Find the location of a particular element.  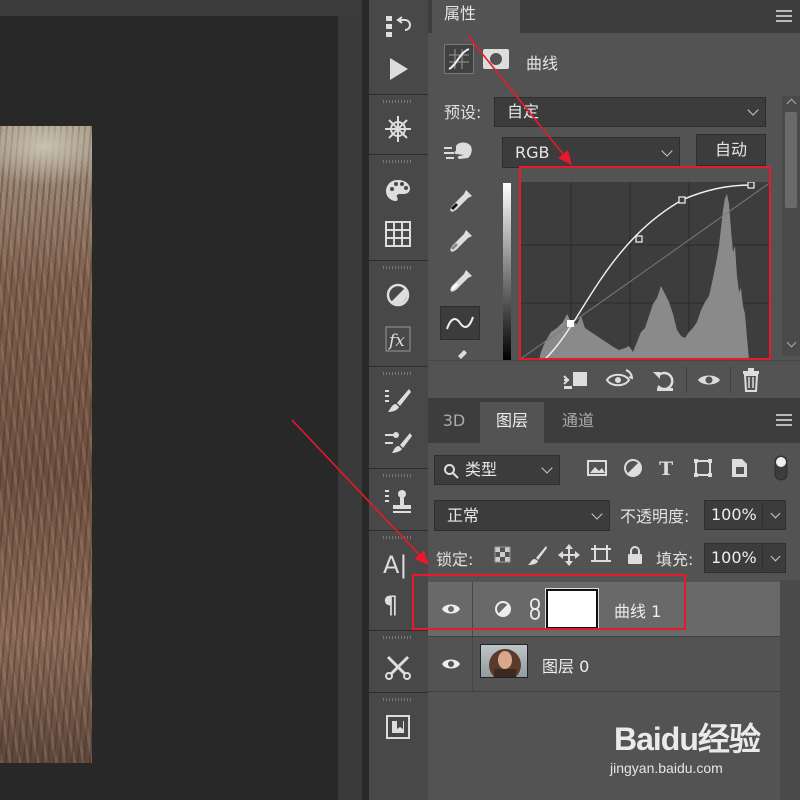

navigator-wheel-icon is located at coordinates (398, 129).